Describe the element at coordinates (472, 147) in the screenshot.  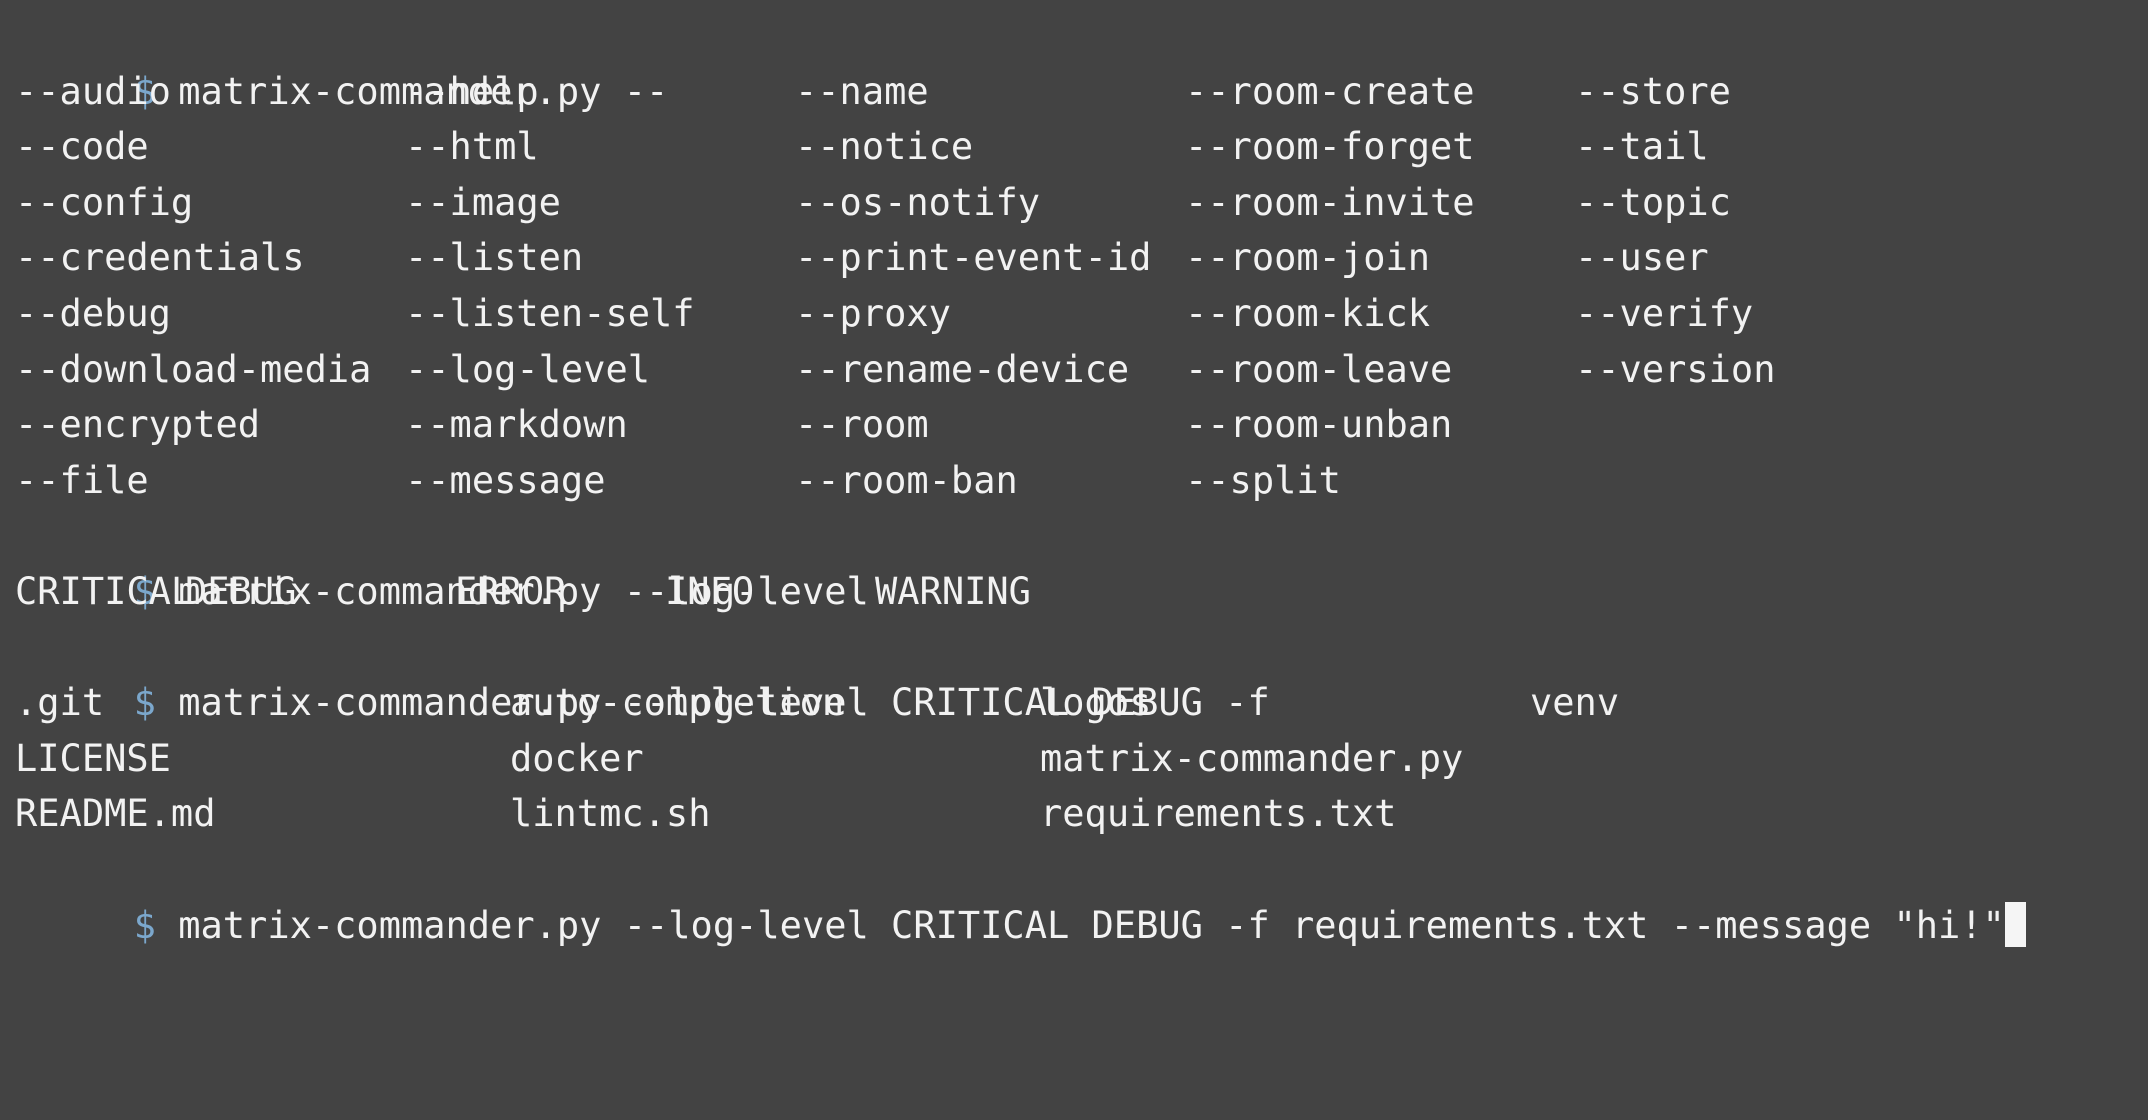
I see `completion-option: --html` at that location.